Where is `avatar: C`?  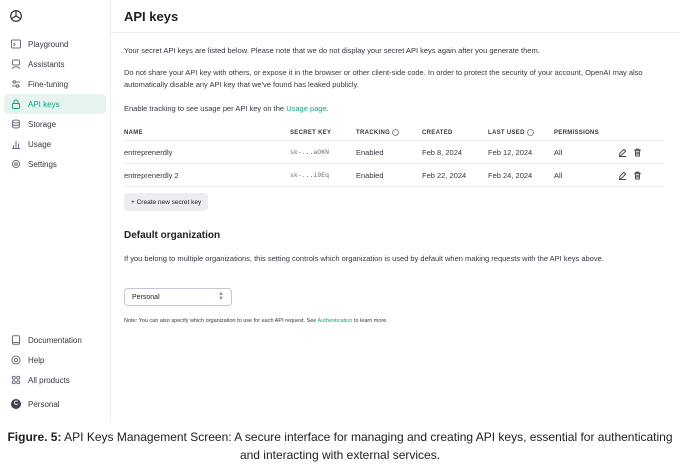
avatar: C is located at coordinates (16, 404).